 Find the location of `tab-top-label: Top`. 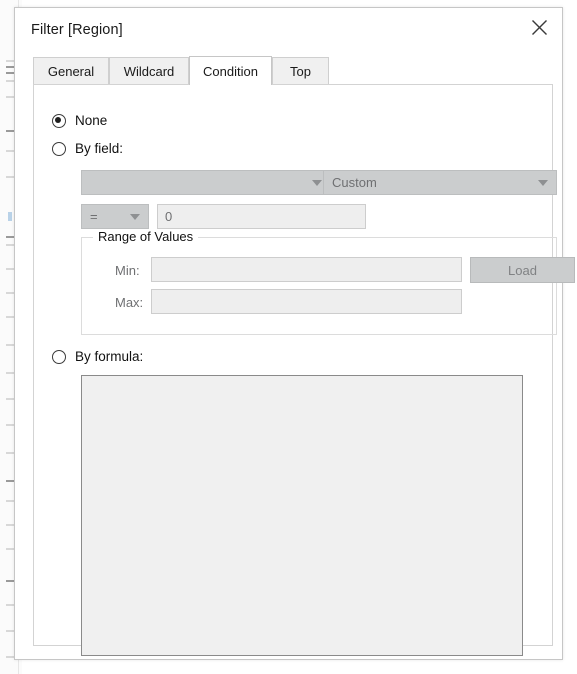

tab-top-label: Top is located at coordinates (300, 71).